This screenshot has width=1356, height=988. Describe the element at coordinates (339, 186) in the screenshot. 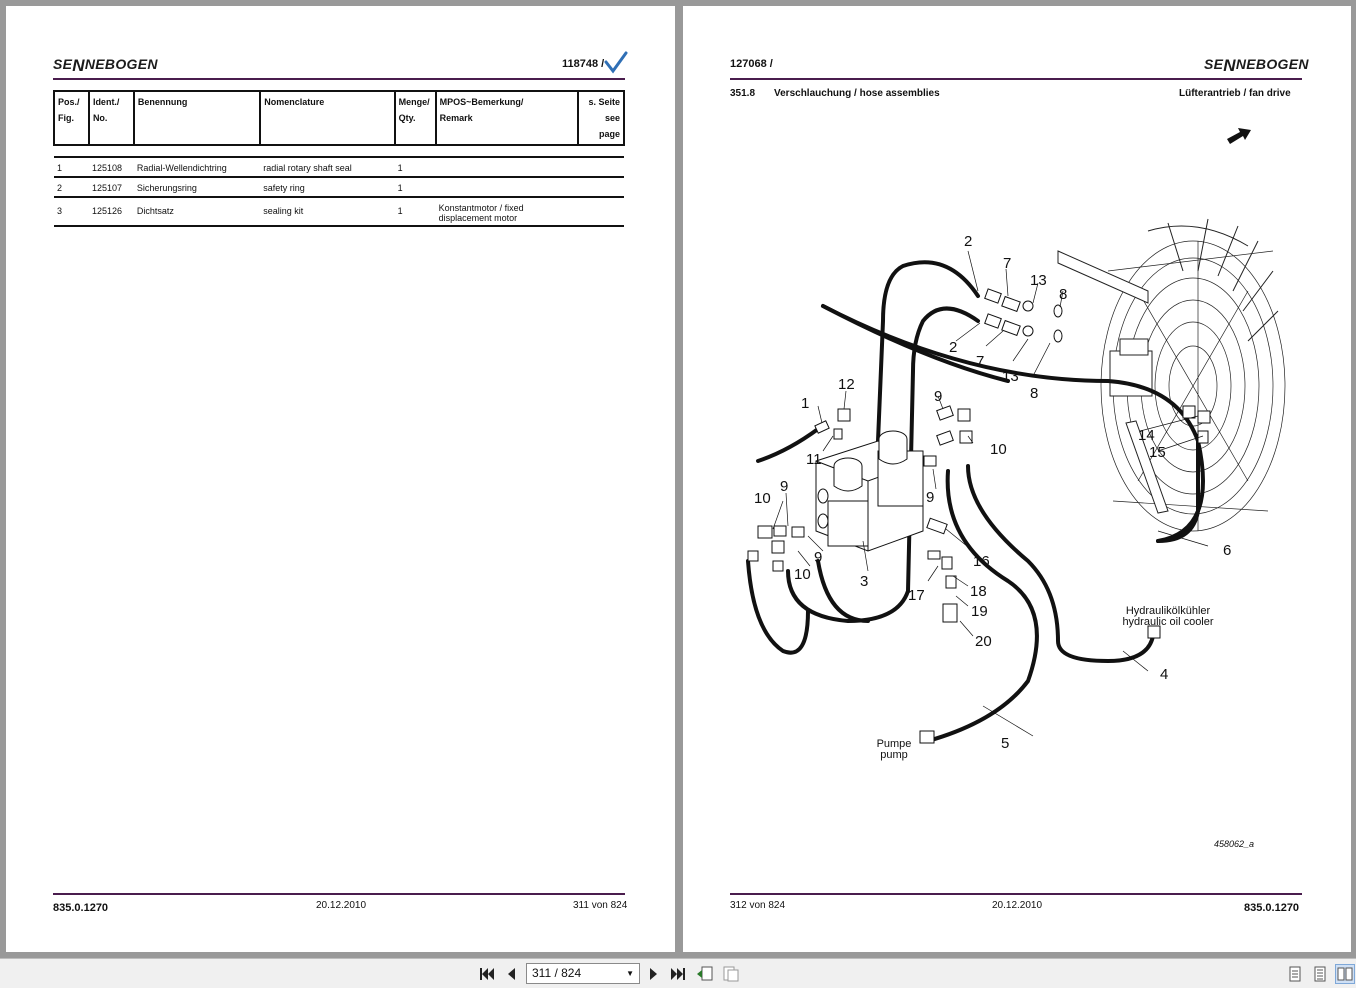

I see `table-row: 2 125107 Sicherungsring safety ring 1` at that location.